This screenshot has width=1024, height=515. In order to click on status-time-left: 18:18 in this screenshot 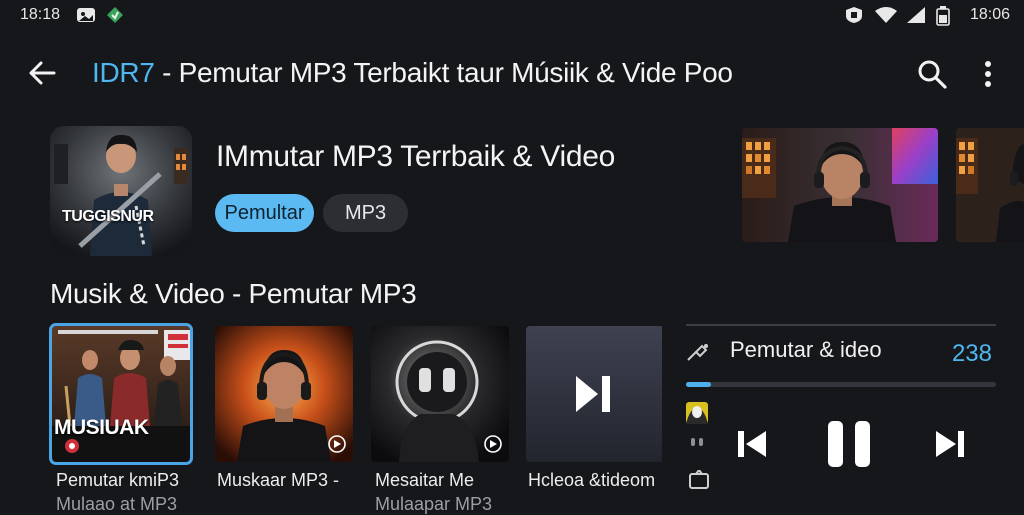, I will do `click(40, 14)`.